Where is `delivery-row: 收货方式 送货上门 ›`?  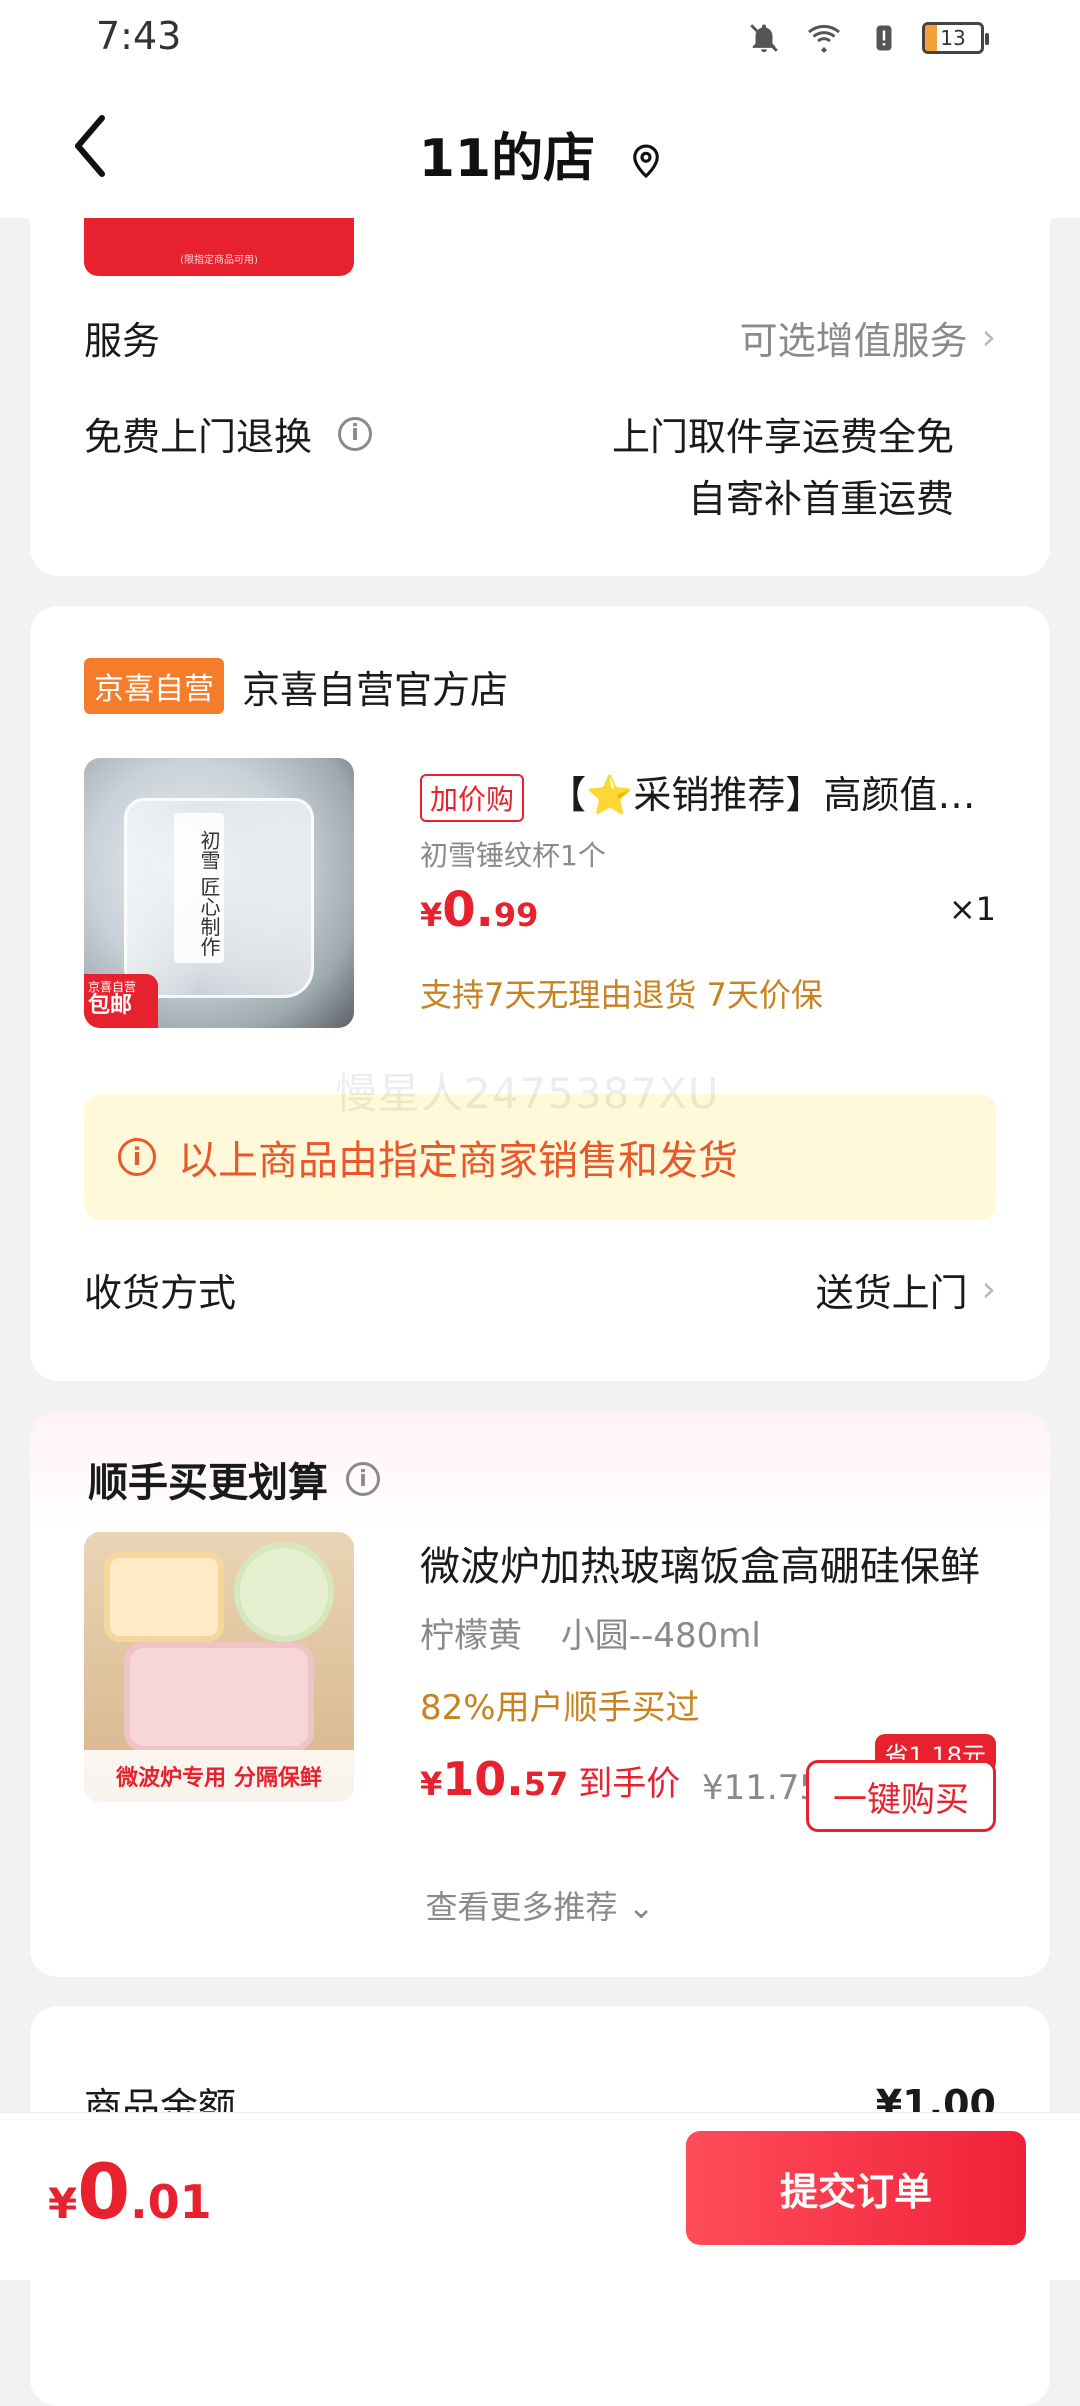
delivery-row: 收货方式 送货上门 › is located at coordinates (540, 1289).